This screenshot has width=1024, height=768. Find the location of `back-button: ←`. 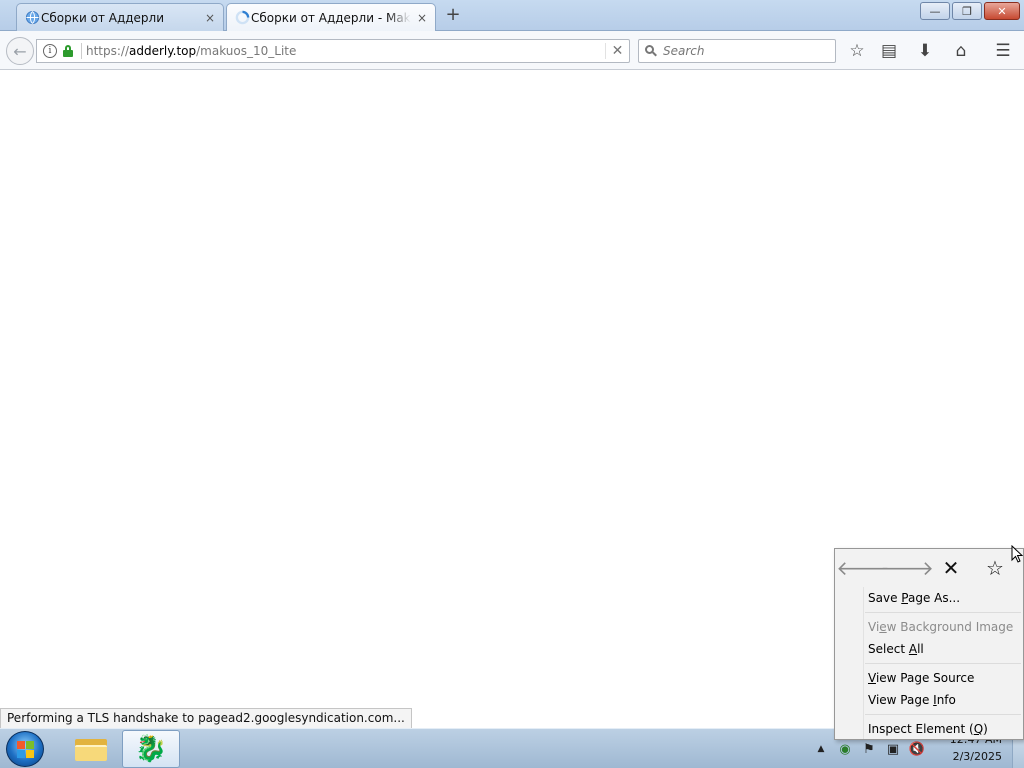

back-button: ← is located at coordinates (20, 51).